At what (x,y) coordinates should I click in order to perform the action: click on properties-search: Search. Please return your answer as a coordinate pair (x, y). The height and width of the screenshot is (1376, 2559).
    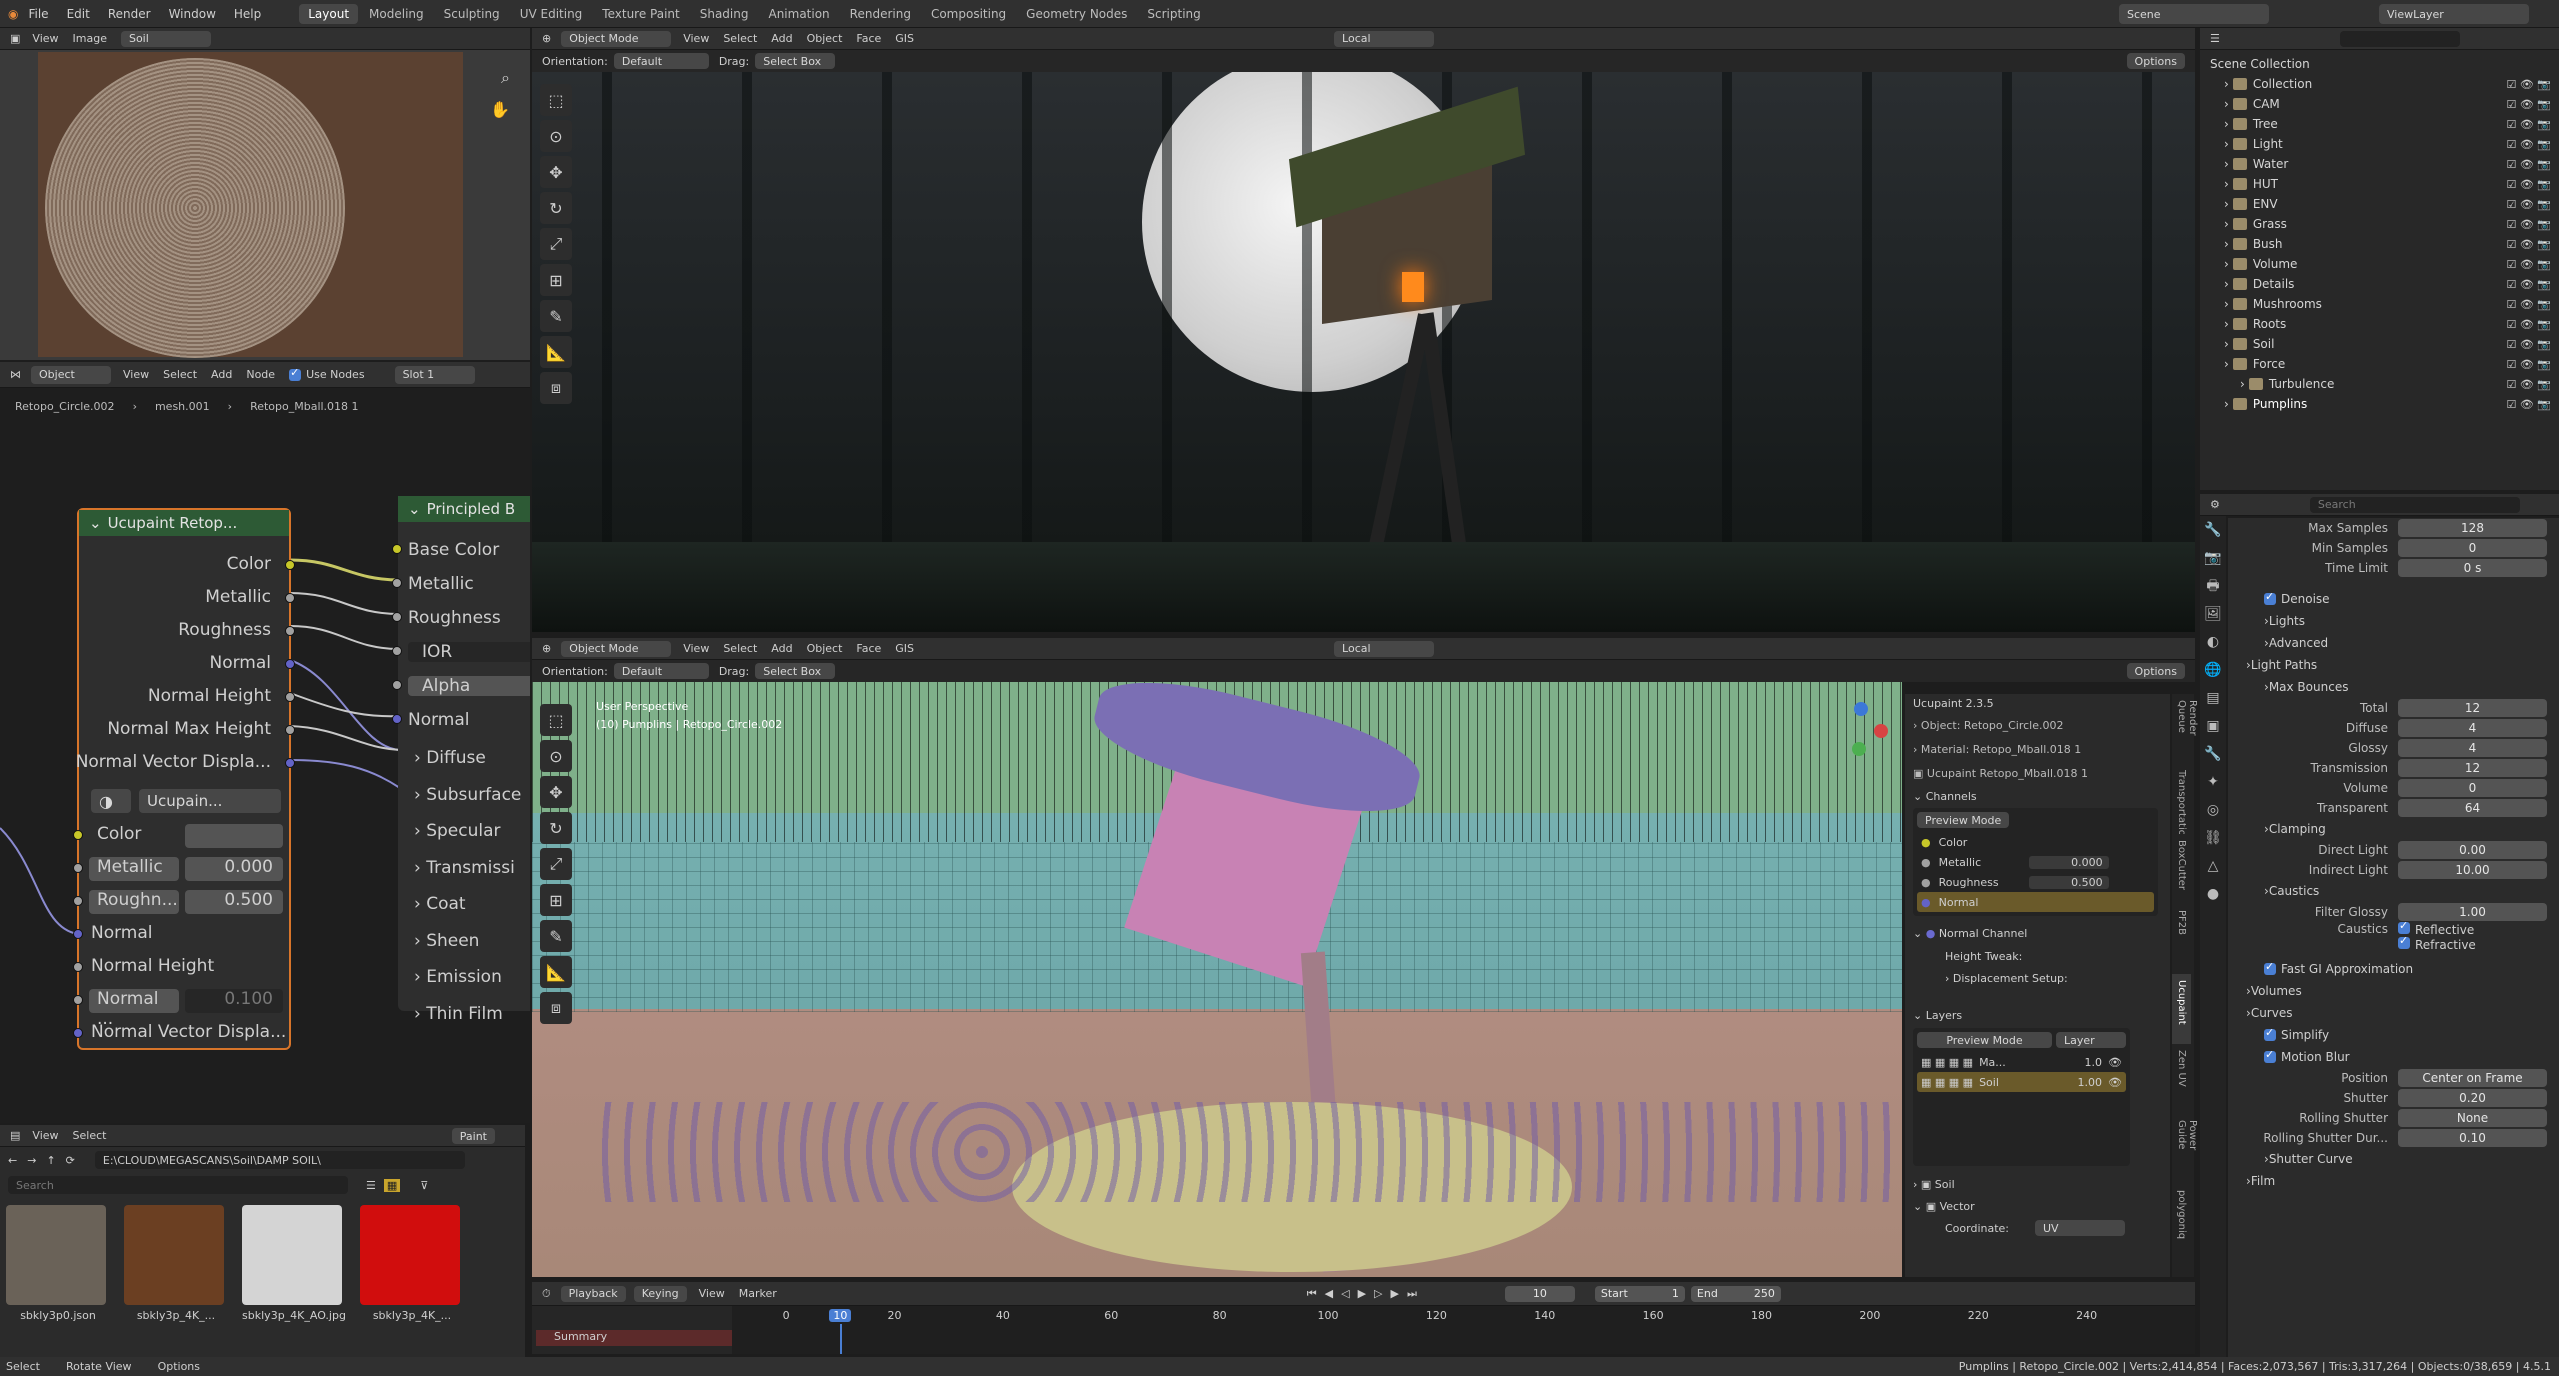
    Looking at the image, I should click on (2414, 504).